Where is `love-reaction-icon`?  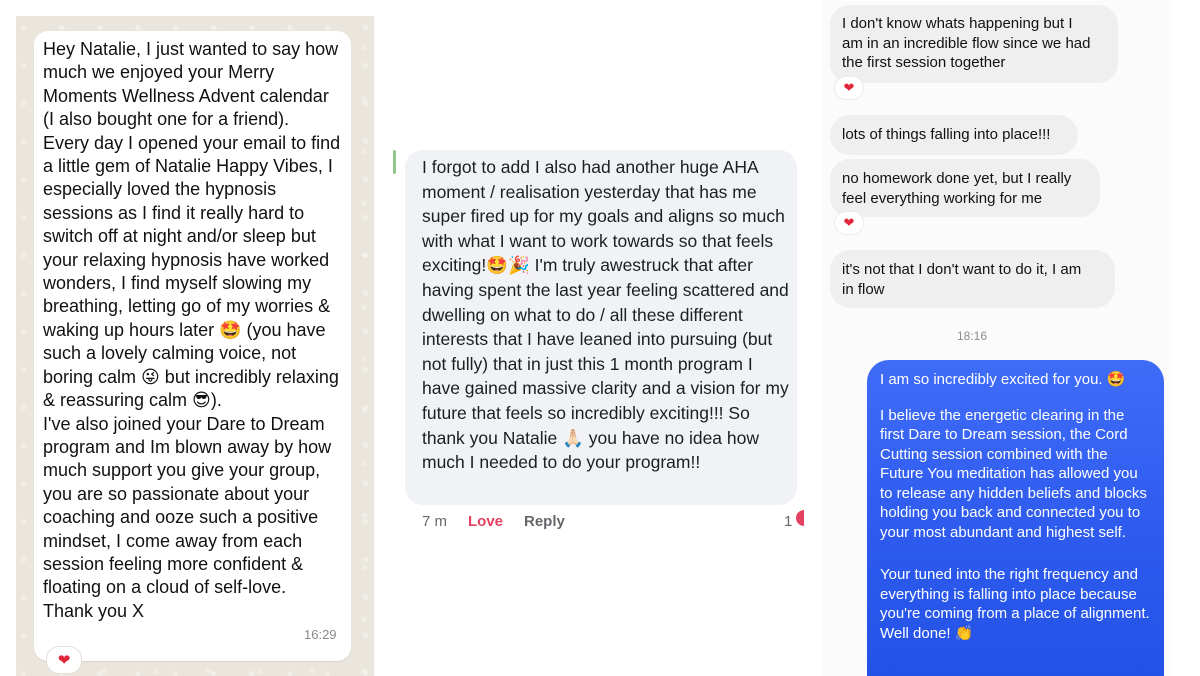
love-reaction-icon is located at coordinates (800, 518).